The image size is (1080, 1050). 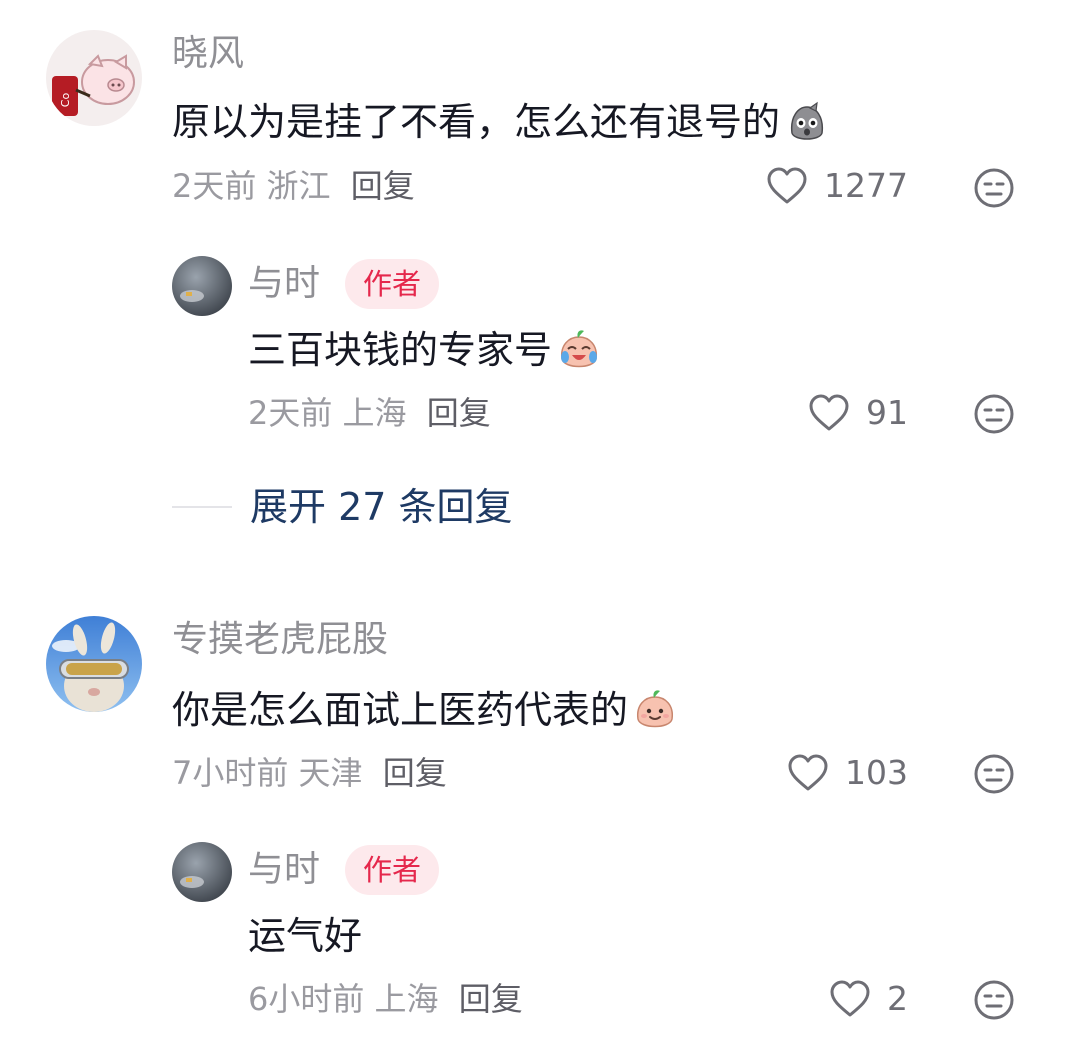 I want to click on reply-text: 运气好, so click(x=305, y=936).